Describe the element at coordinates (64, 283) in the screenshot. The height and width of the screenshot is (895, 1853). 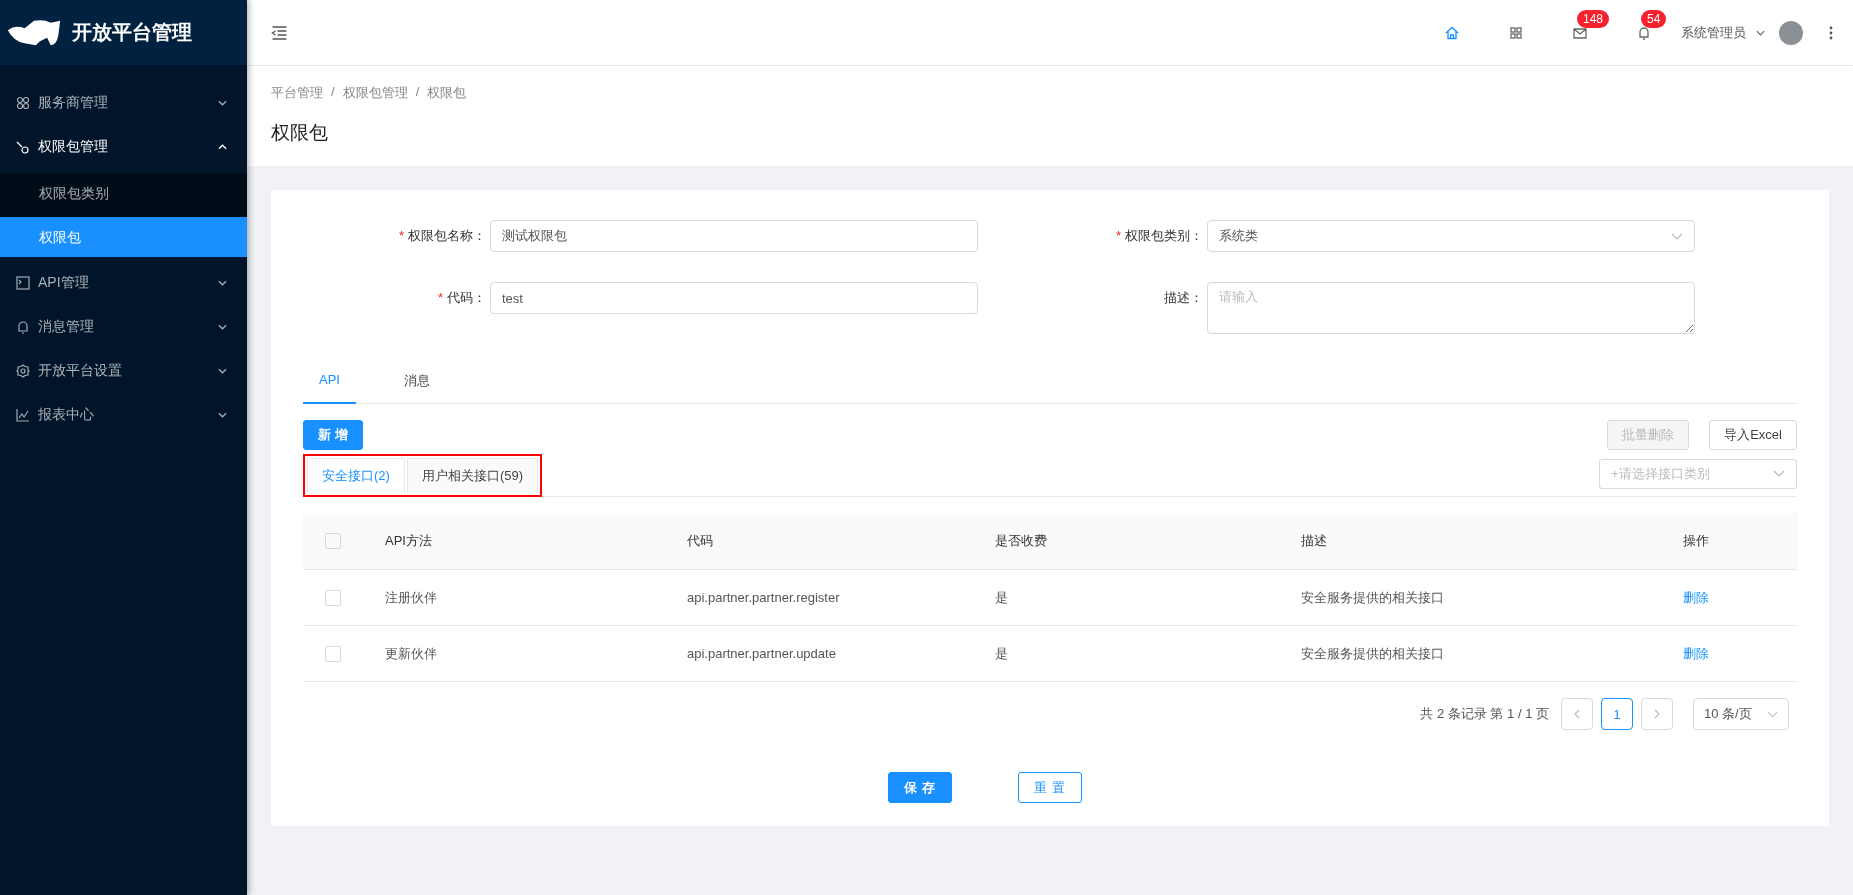
I see `menu-label: API管理` at that location.